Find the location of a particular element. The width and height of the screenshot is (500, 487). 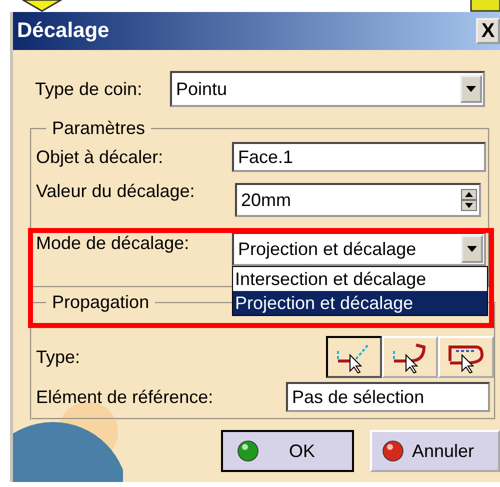

group-title: Propagation is located at coordinates (100, 302).